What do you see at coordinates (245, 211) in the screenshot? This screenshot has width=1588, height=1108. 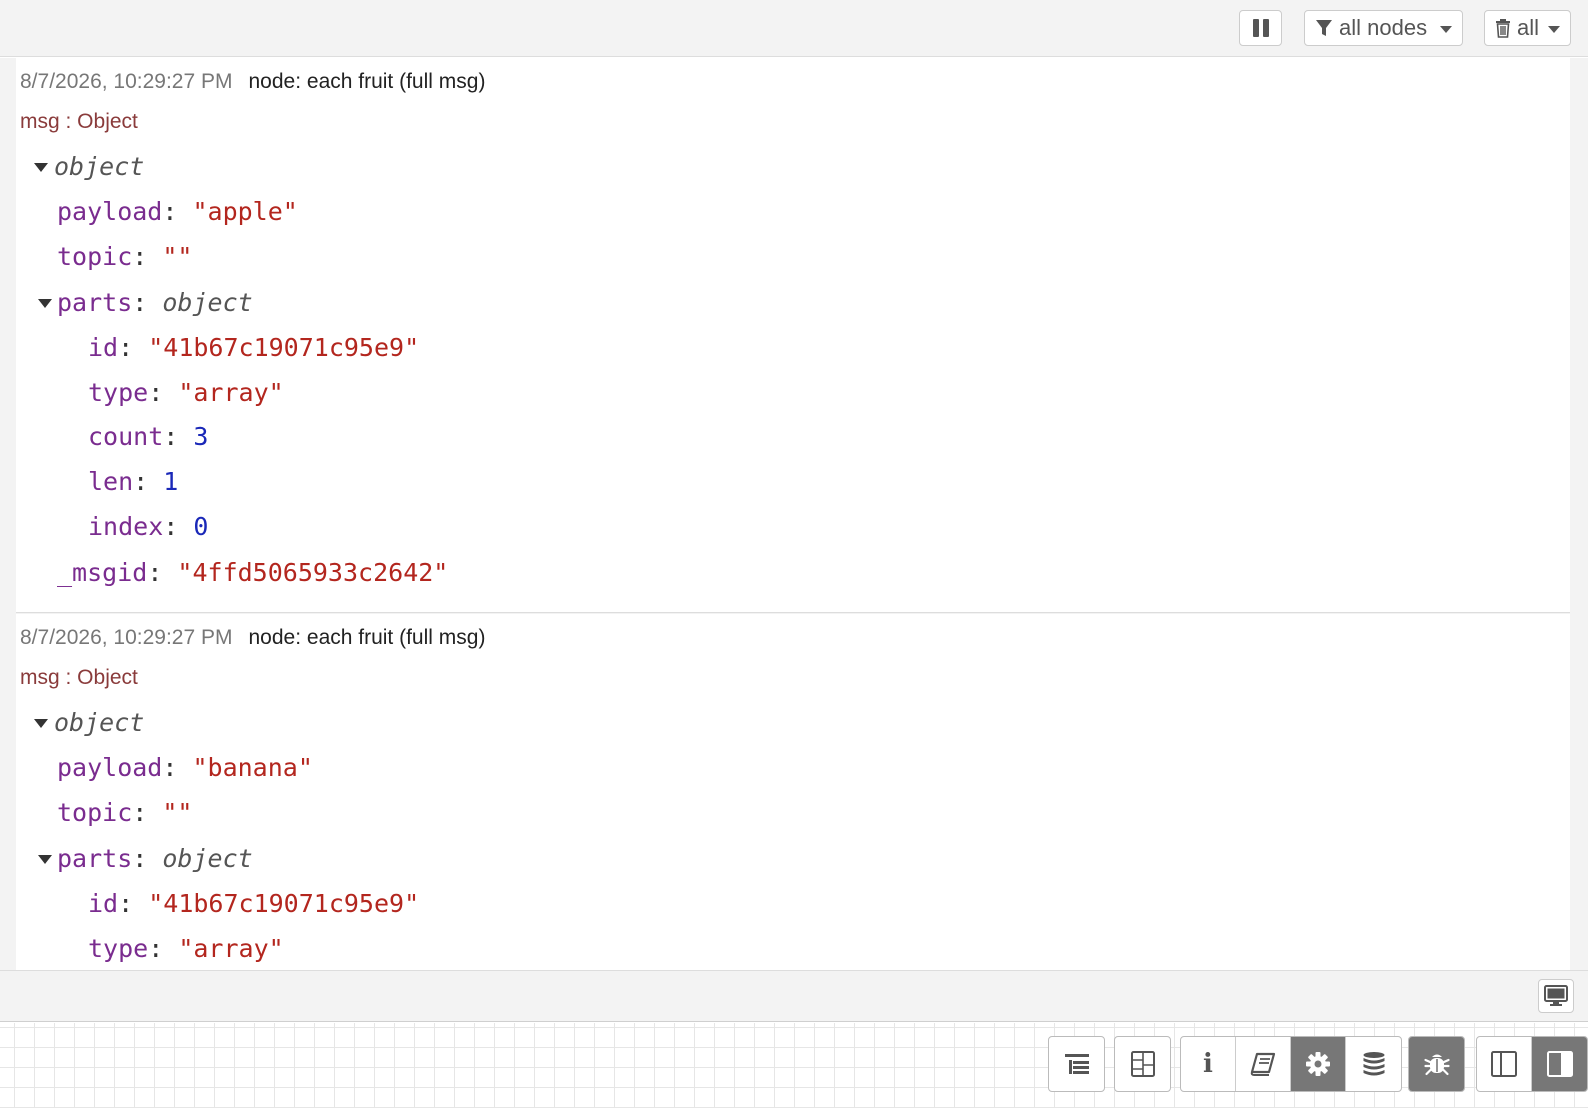 I see `payload-value: "apple"` at bounding box center [245, 211].